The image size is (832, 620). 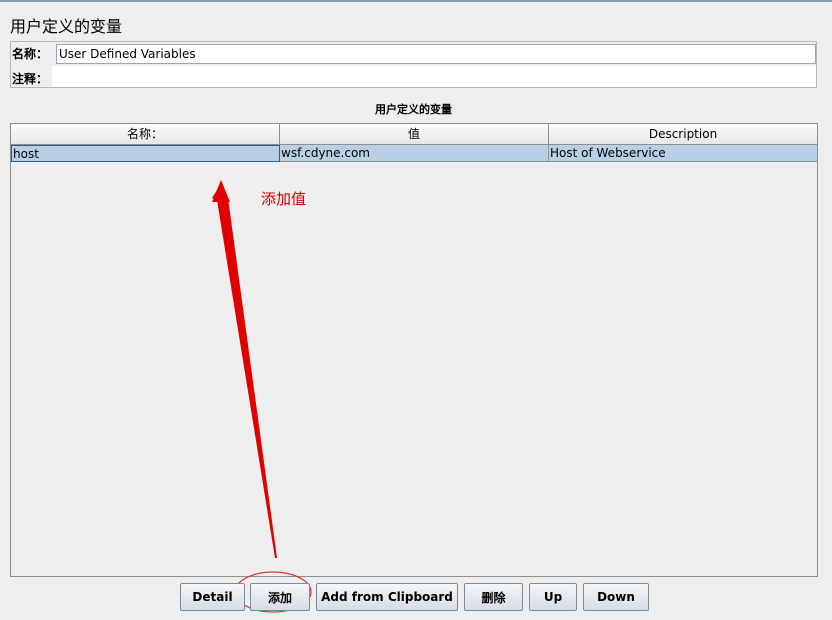 What do you see at coordinates (616, 597) in the screenshot?
I see `down-button: Down` at bounding box center [616, 597].